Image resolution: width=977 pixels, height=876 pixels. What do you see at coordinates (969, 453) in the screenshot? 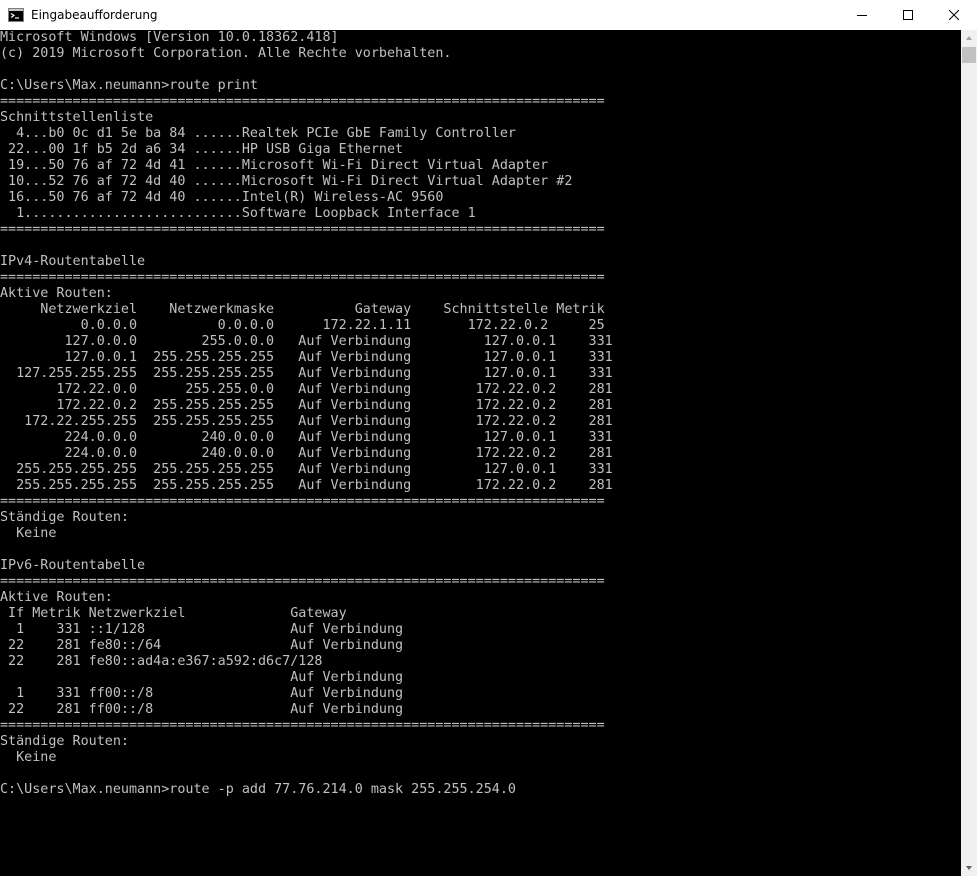
I see `vertical-scrollbar` at bounding box center [969, 453].